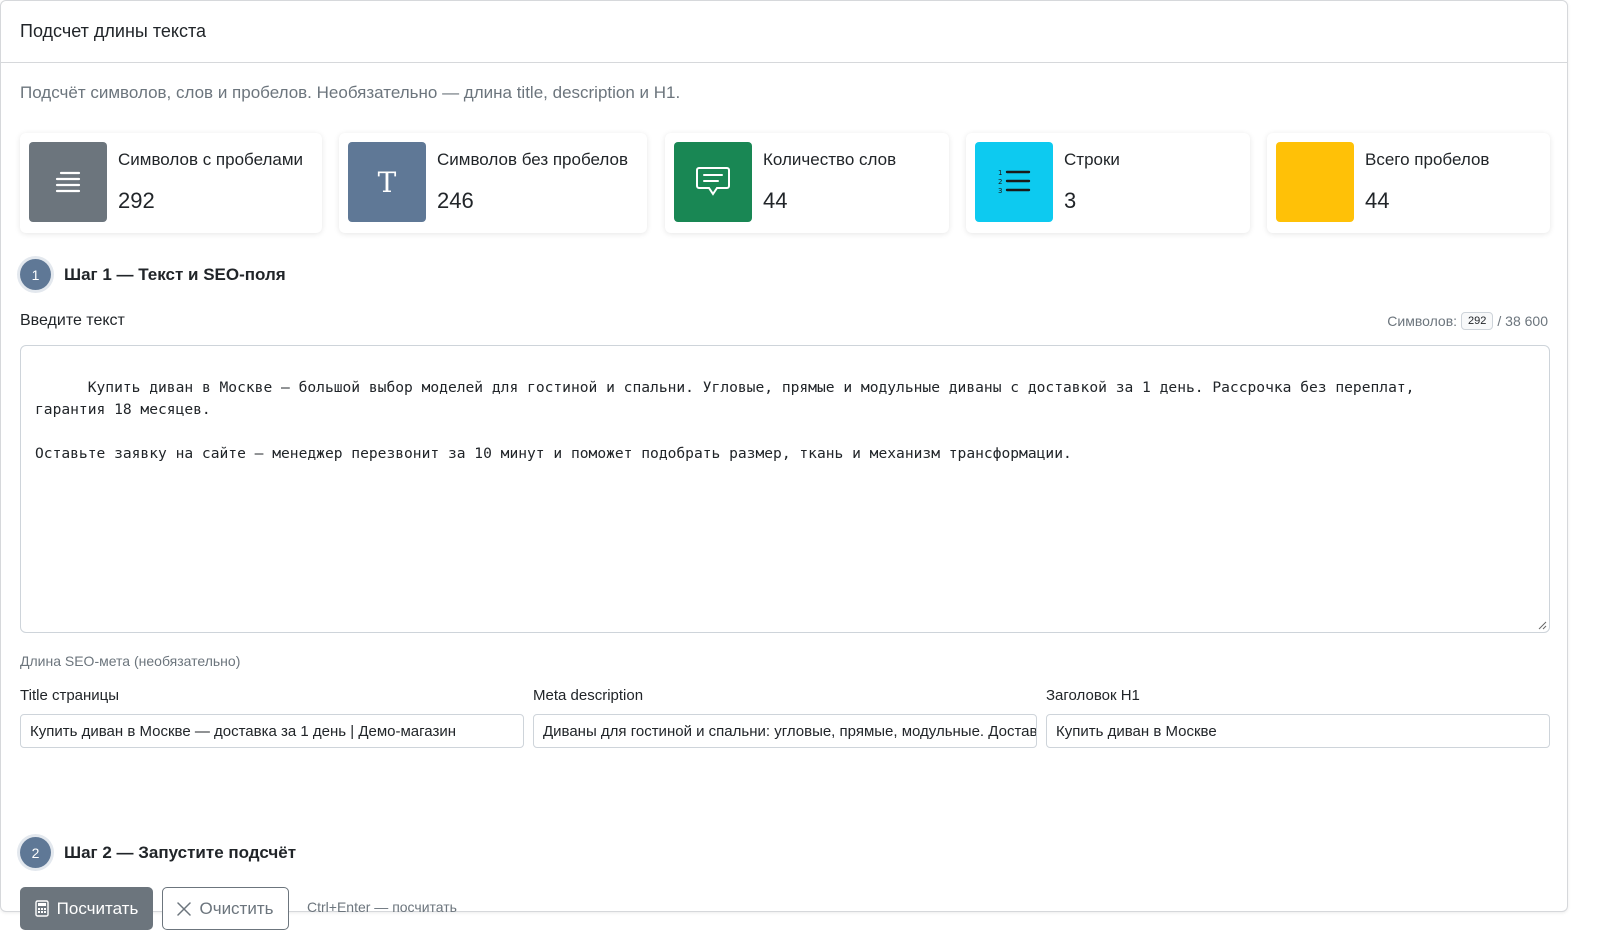 Image resolution: width=1600 pixels, height=942 pixels. What do you see at coordinates (1000, 191) in the screenshot?
I see `svg-text: 3` at bounding box center [1000, 191].